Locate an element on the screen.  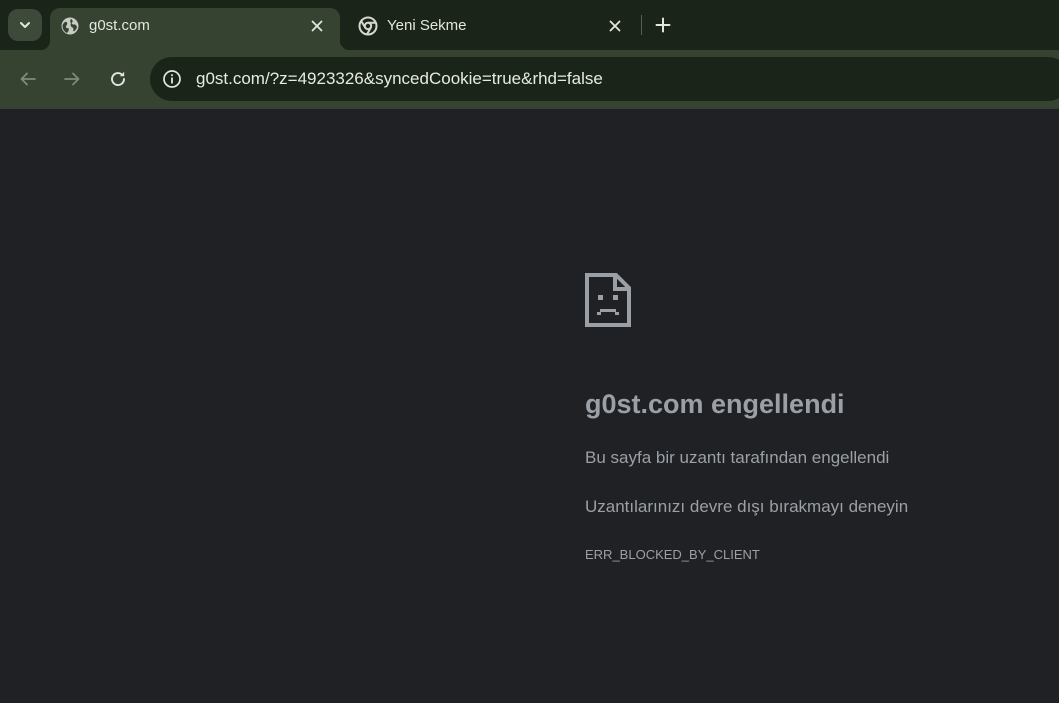
arrow-left-icon is located at coordinates (28, 79).